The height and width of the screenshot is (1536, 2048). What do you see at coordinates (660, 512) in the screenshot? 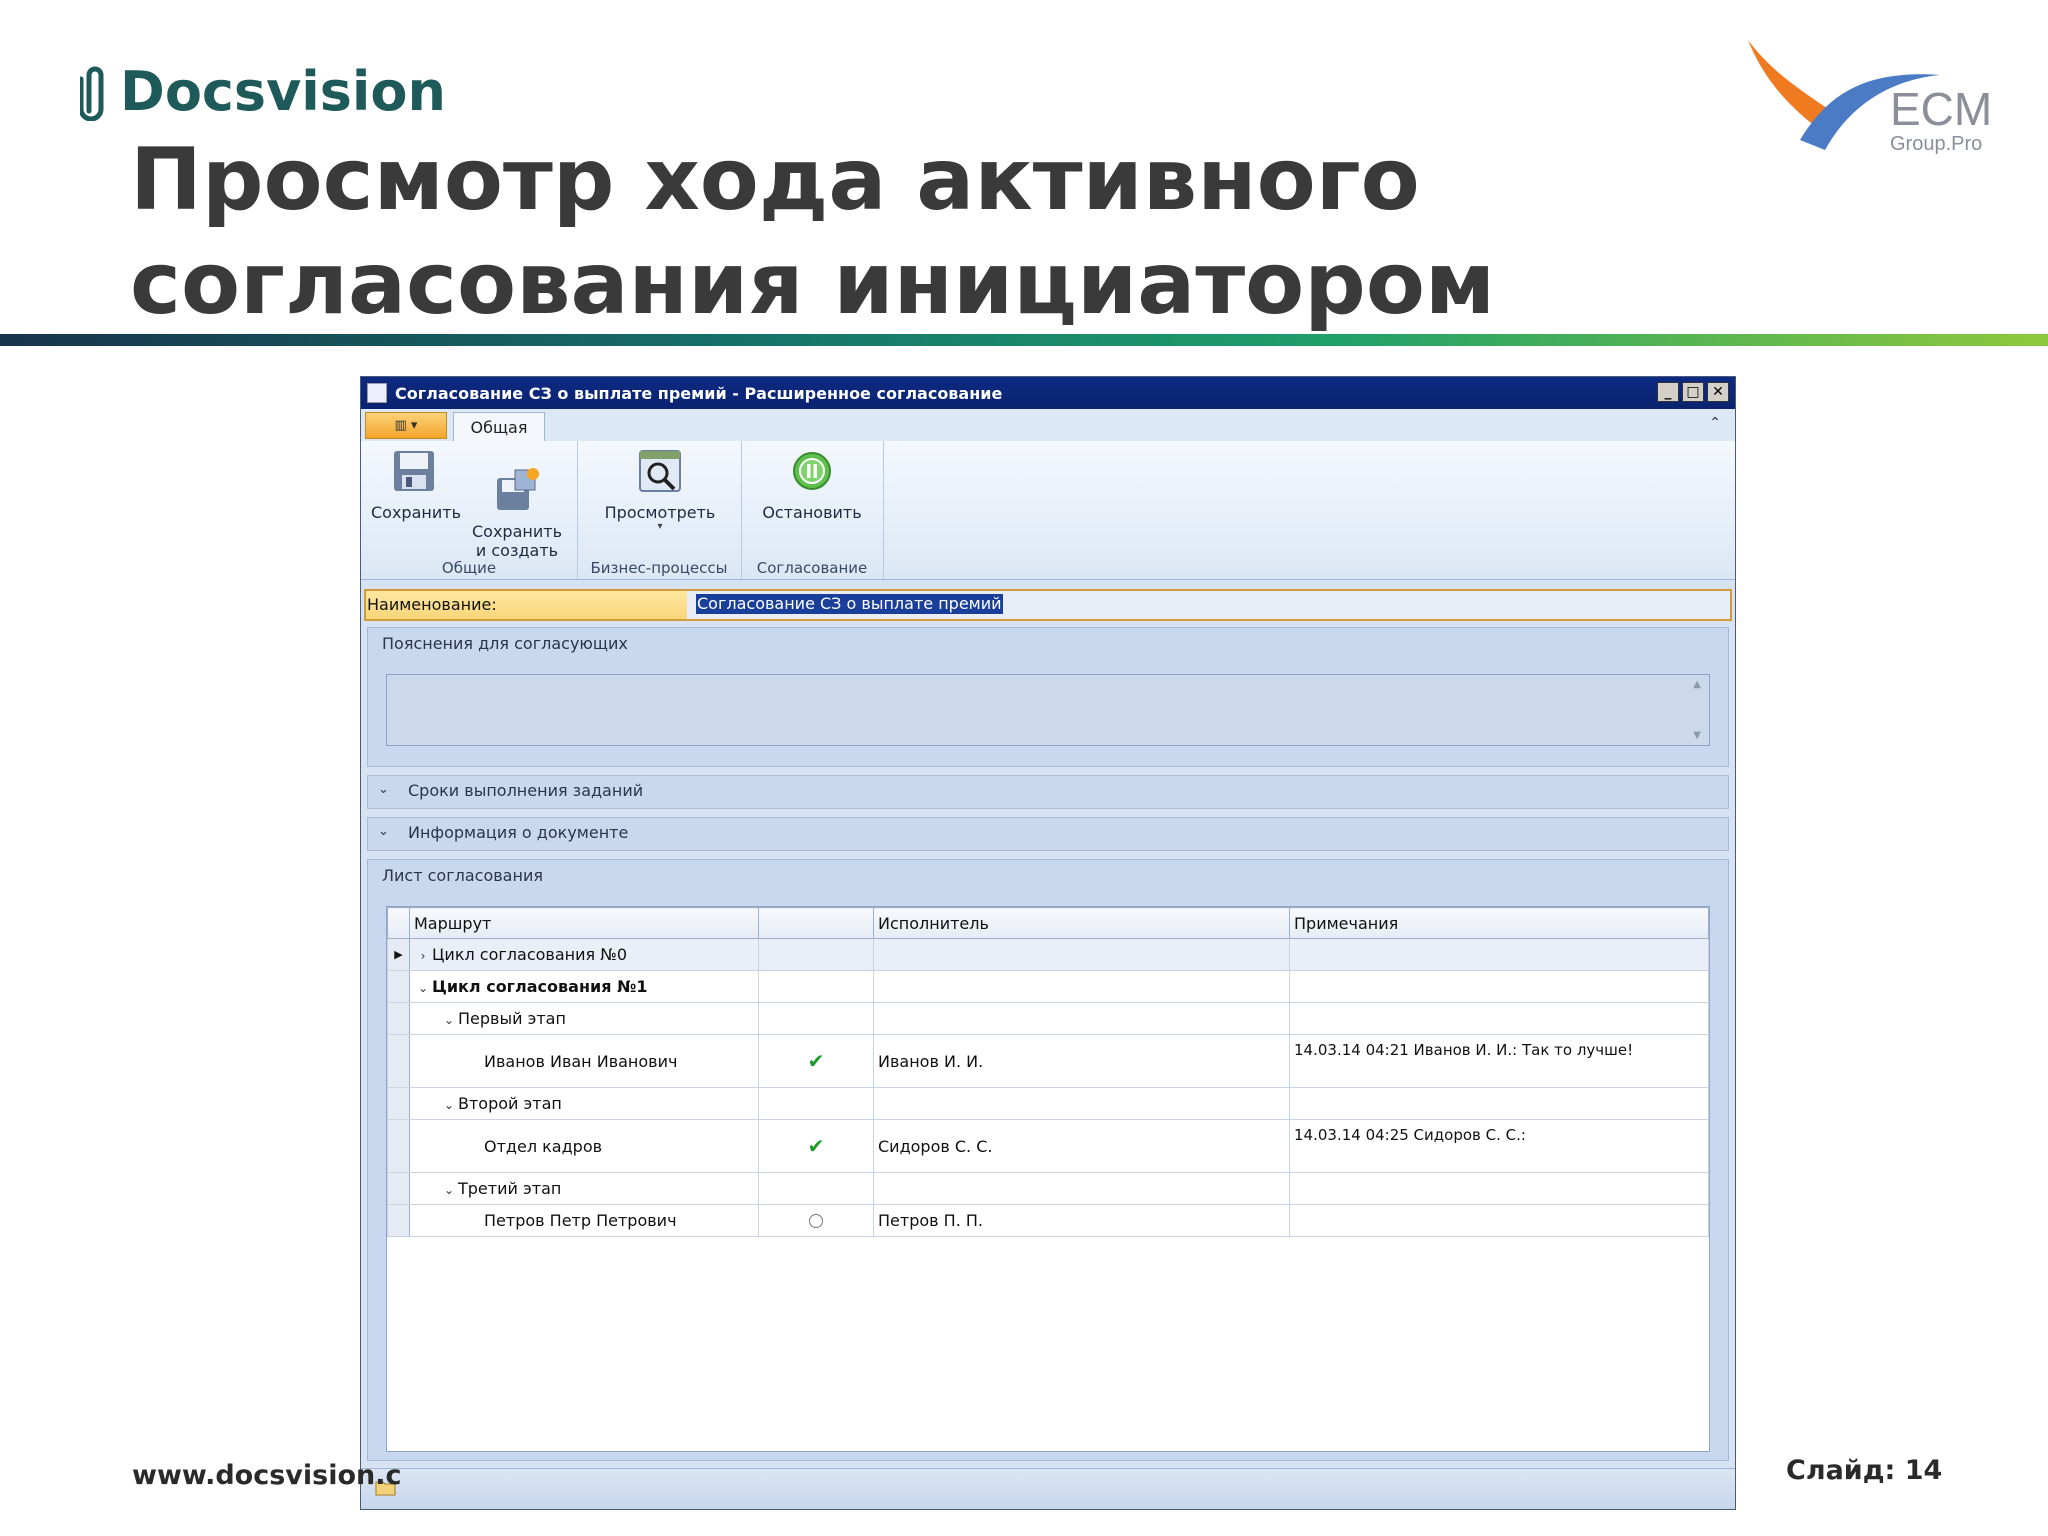
I see `view-process-label: Просмотреть` at bounding box center [660, 512].